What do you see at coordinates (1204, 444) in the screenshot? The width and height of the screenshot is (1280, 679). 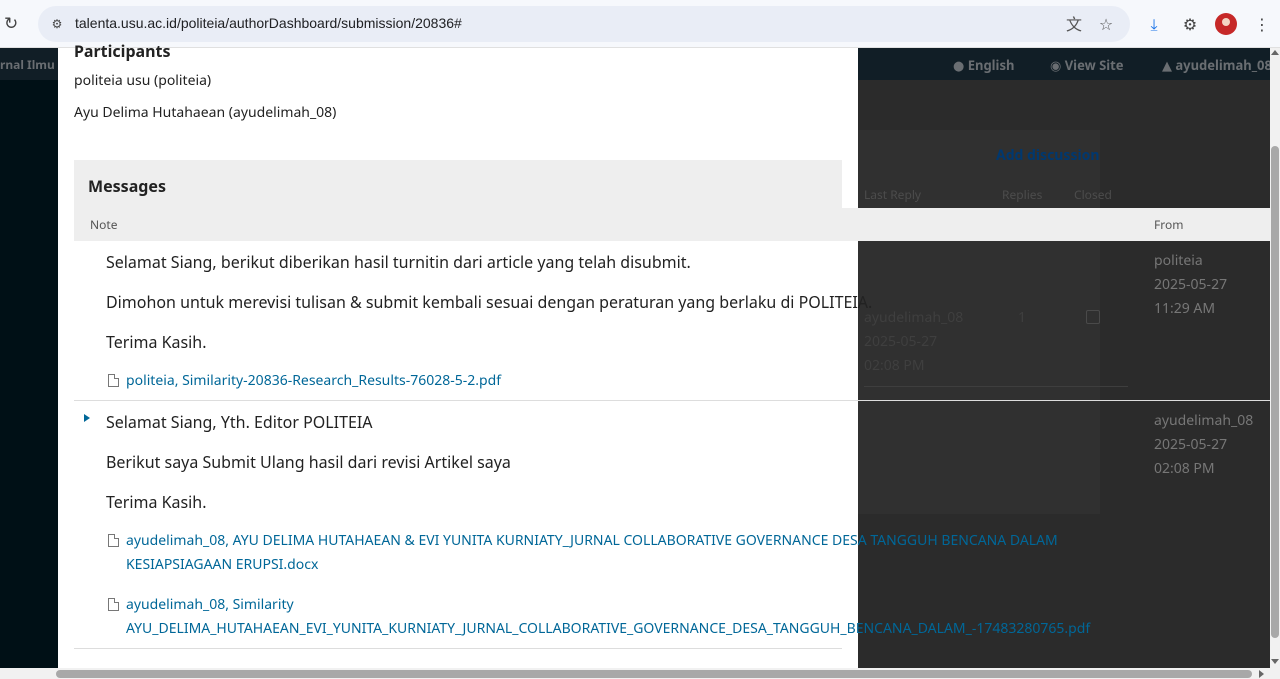 I see `message-from: ayudelimah_08 2025-05-27 02:08 PM` at bounding box center [1204, 444].